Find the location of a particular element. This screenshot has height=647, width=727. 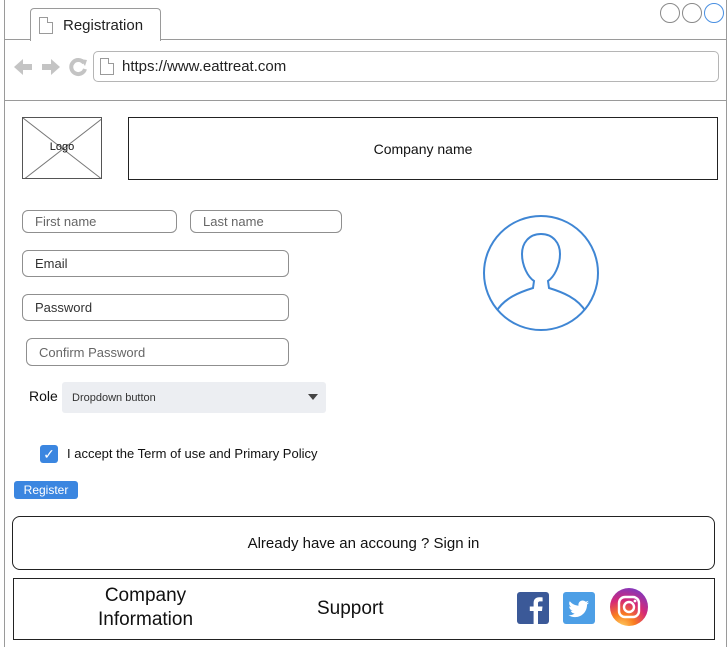

window-maximize-button is located at coordinates (714, 13).